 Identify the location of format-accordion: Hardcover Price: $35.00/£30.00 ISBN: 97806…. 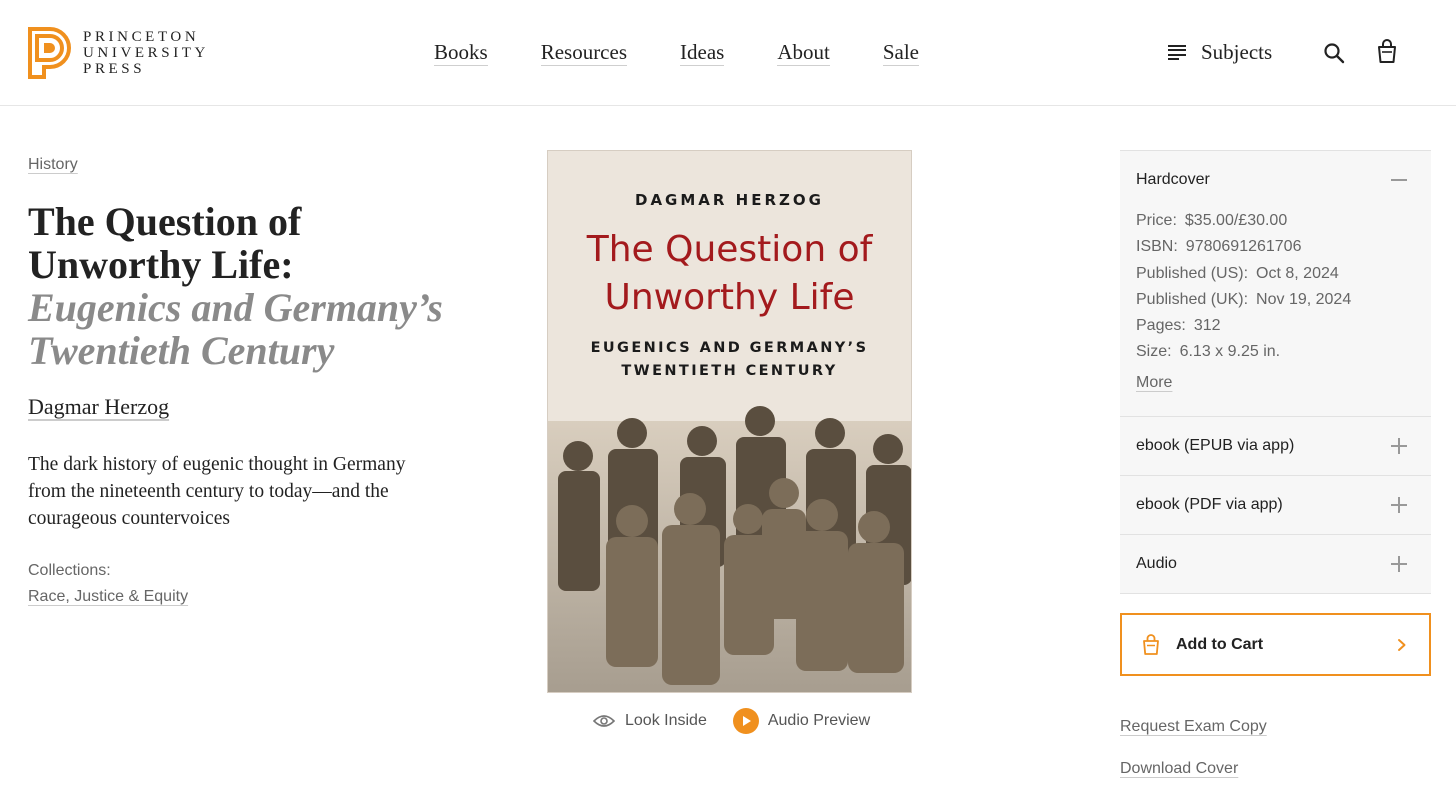
(1275, 372).